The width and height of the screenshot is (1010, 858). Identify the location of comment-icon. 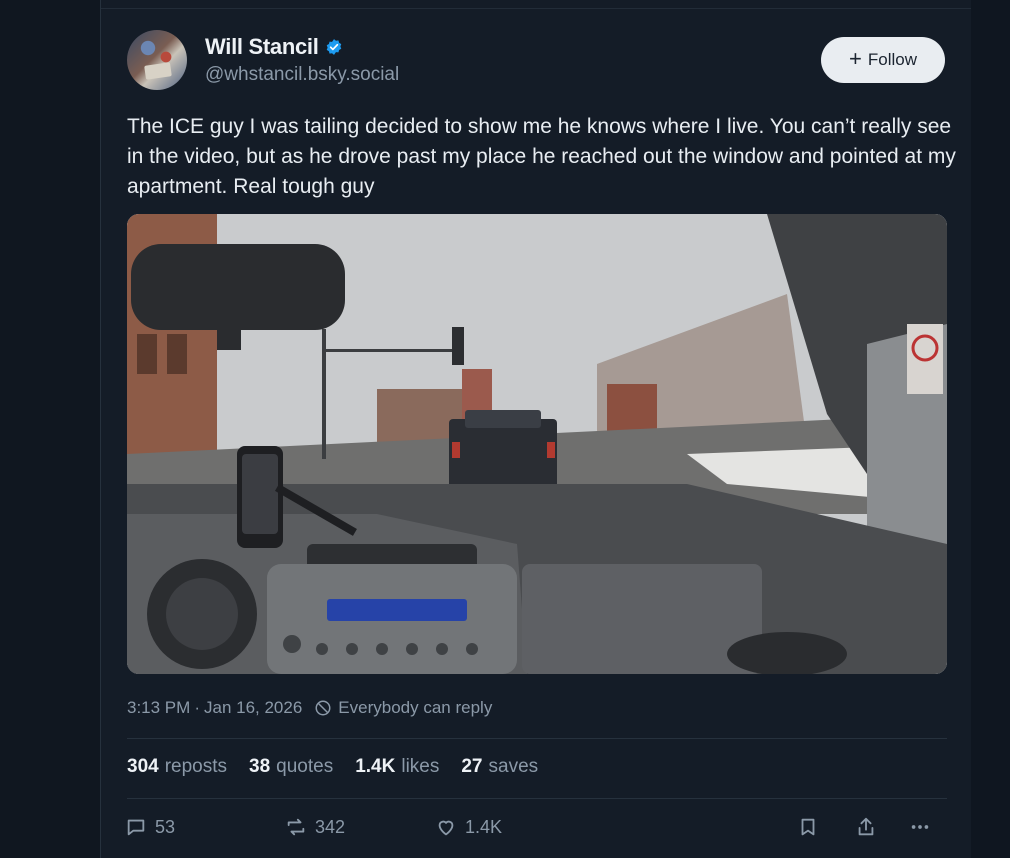
(136, 827).